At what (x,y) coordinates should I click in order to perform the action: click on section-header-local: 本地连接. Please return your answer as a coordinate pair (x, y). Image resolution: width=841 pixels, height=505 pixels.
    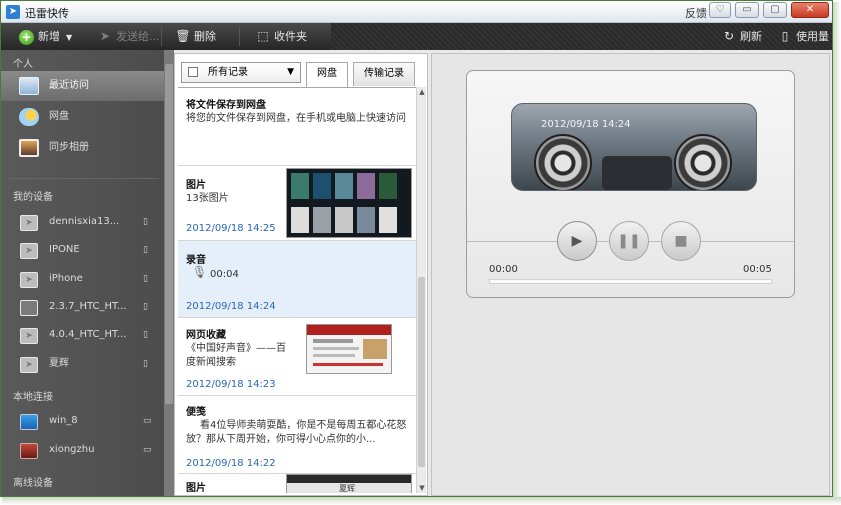
    Looking at the image, I should click on (33, 397).